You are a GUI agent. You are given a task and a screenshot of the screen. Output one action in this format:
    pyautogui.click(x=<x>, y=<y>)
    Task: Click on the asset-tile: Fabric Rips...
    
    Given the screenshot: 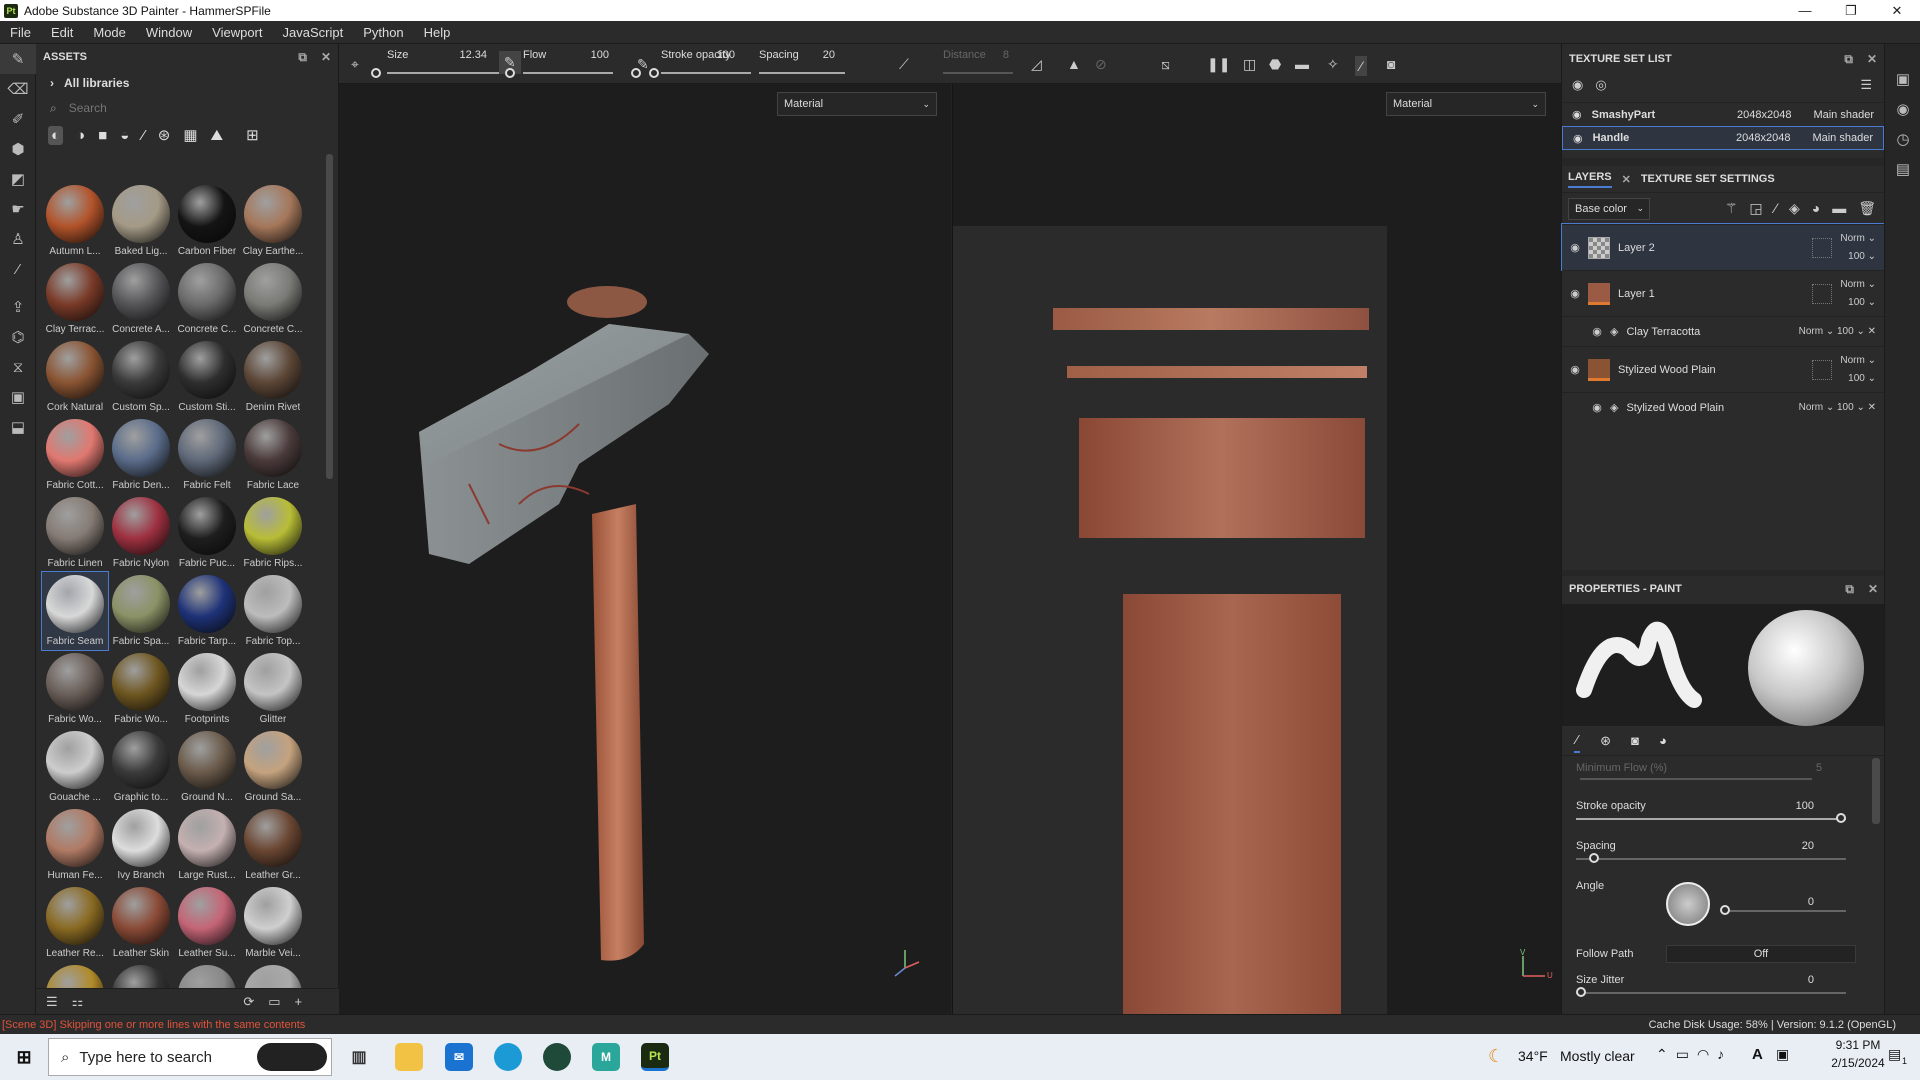 What is the action you would take?
    pyautogui.click(x=272, y=533)
    